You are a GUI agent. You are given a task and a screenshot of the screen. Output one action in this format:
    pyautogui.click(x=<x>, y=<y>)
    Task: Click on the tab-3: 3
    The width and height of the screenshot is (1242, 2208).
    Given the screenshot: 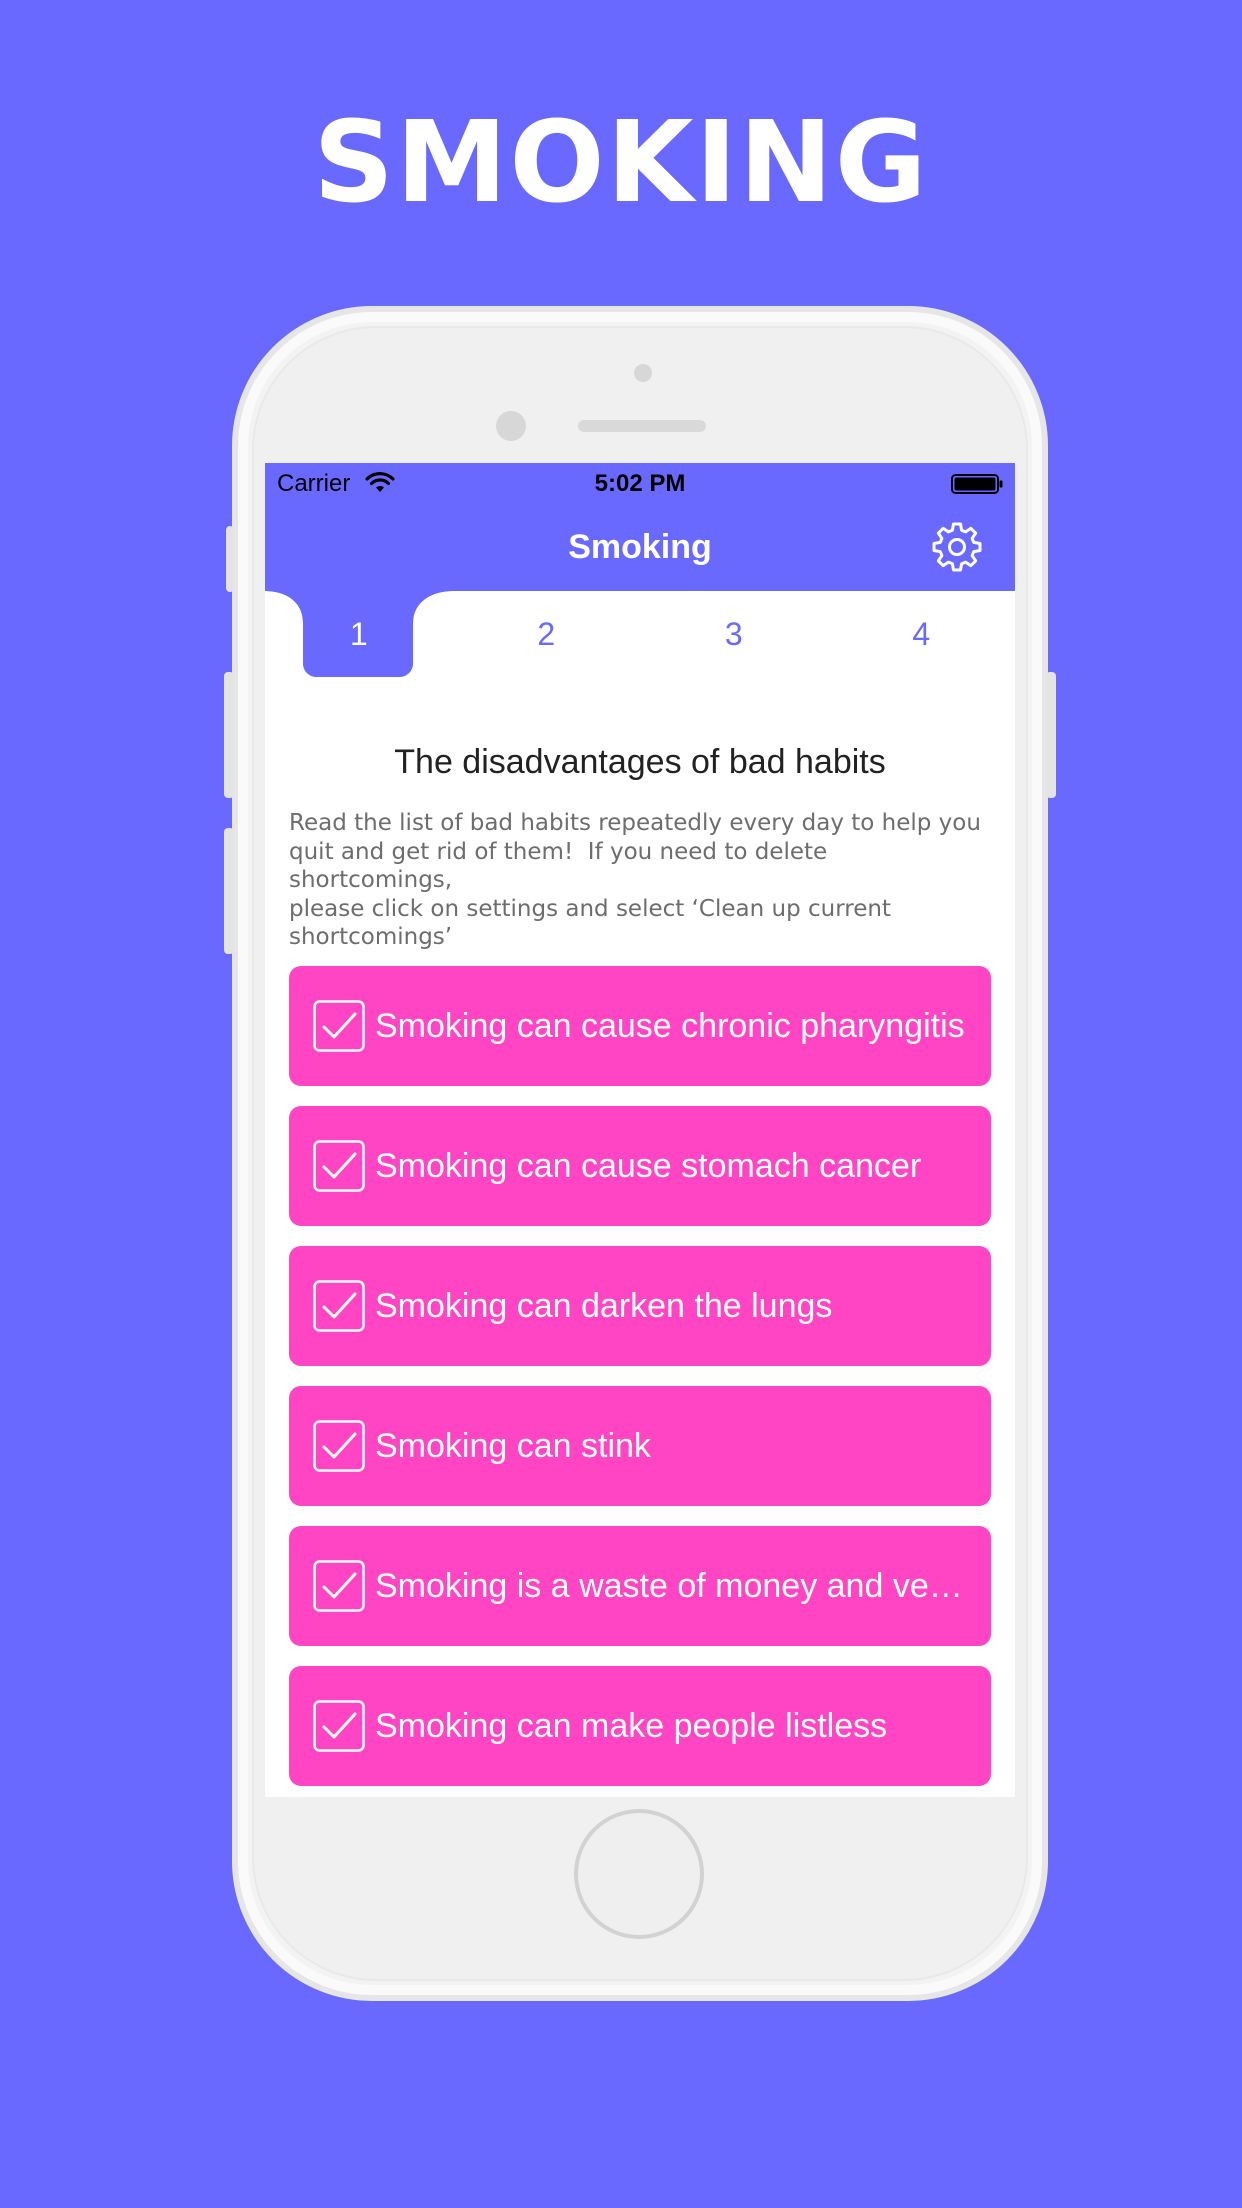 What is the action you would take?
    pyautogui.click(x=734, y=634)
    